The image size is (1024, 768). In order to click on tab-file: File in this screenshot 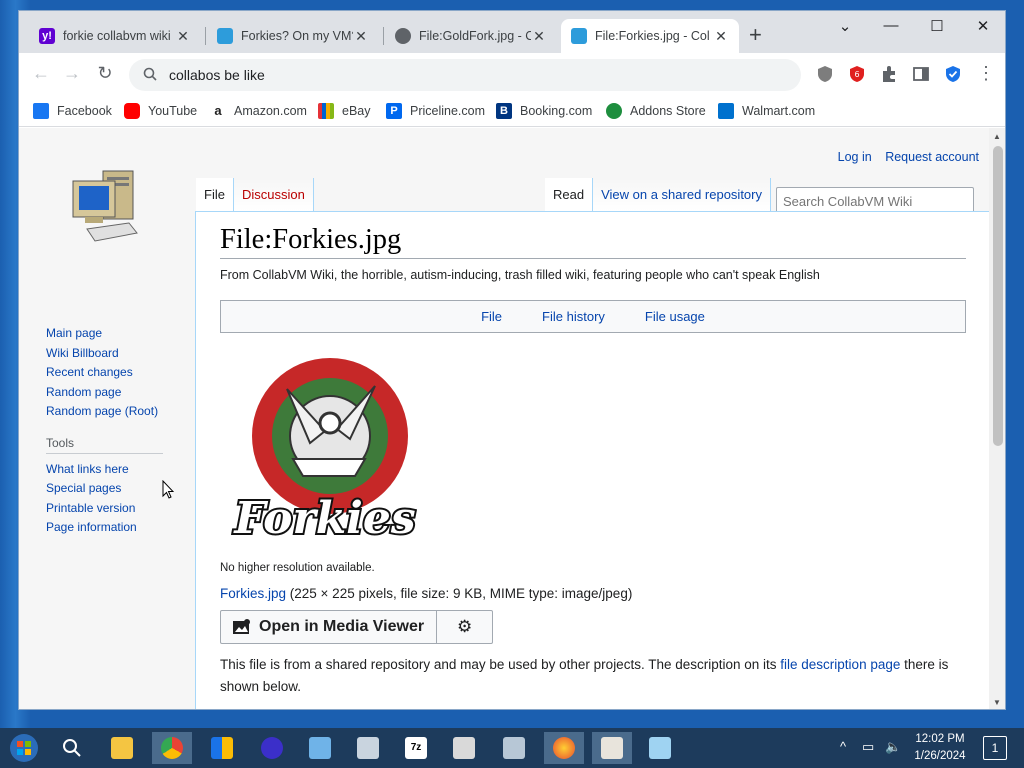, I will do `click(215, 194)`.